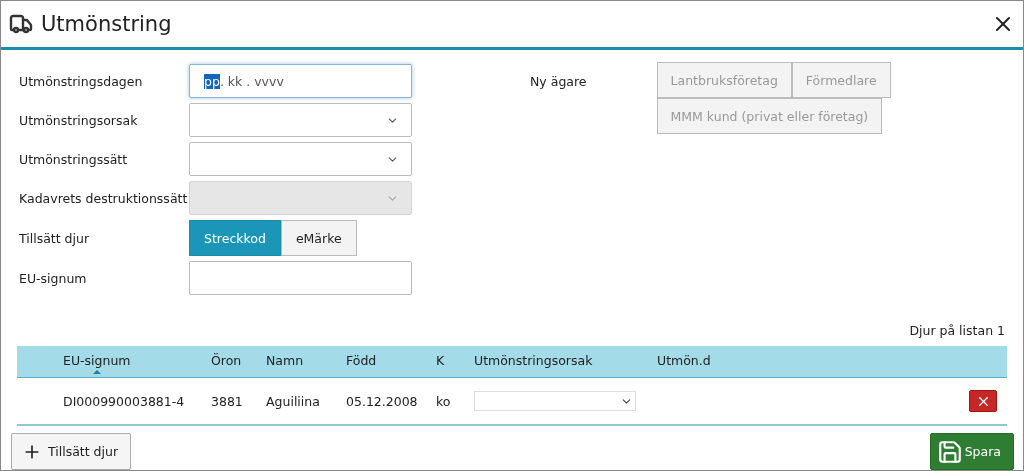 This screenshot has width=1024, height=471. Describe the element at coordinates (212, 81) in the screenshot. I see `selected-date-segment: pp` at that location.